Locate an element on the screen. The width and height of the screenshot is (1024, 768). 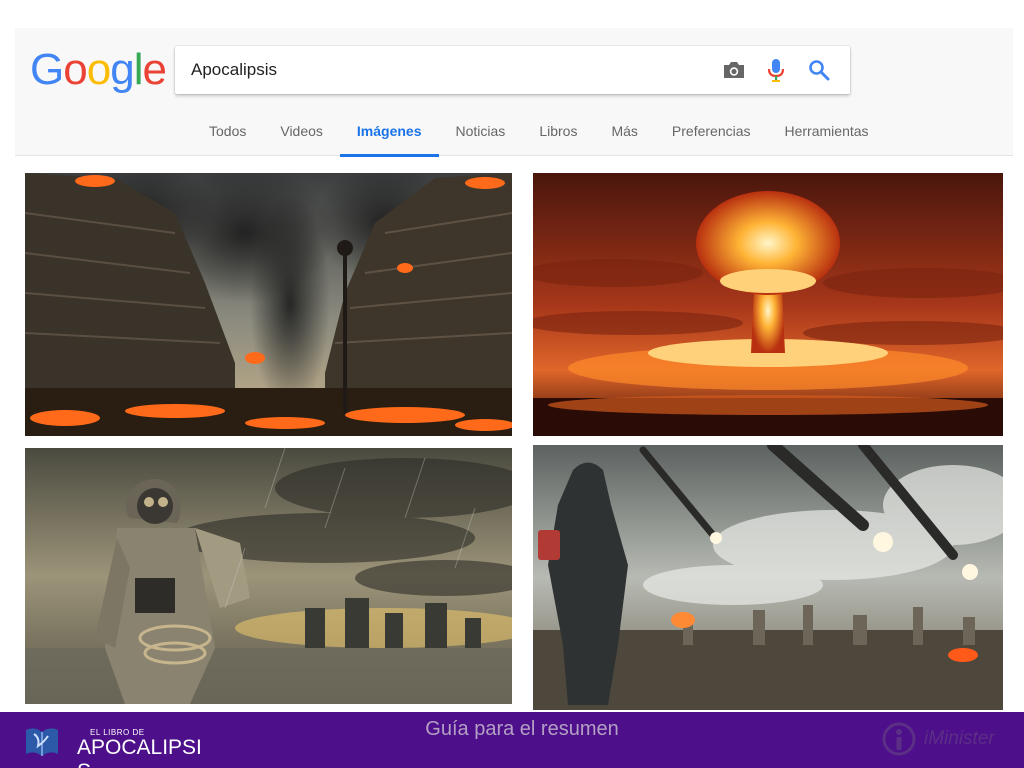
logo-letter-o2: o is located at coordinates (99, 69).